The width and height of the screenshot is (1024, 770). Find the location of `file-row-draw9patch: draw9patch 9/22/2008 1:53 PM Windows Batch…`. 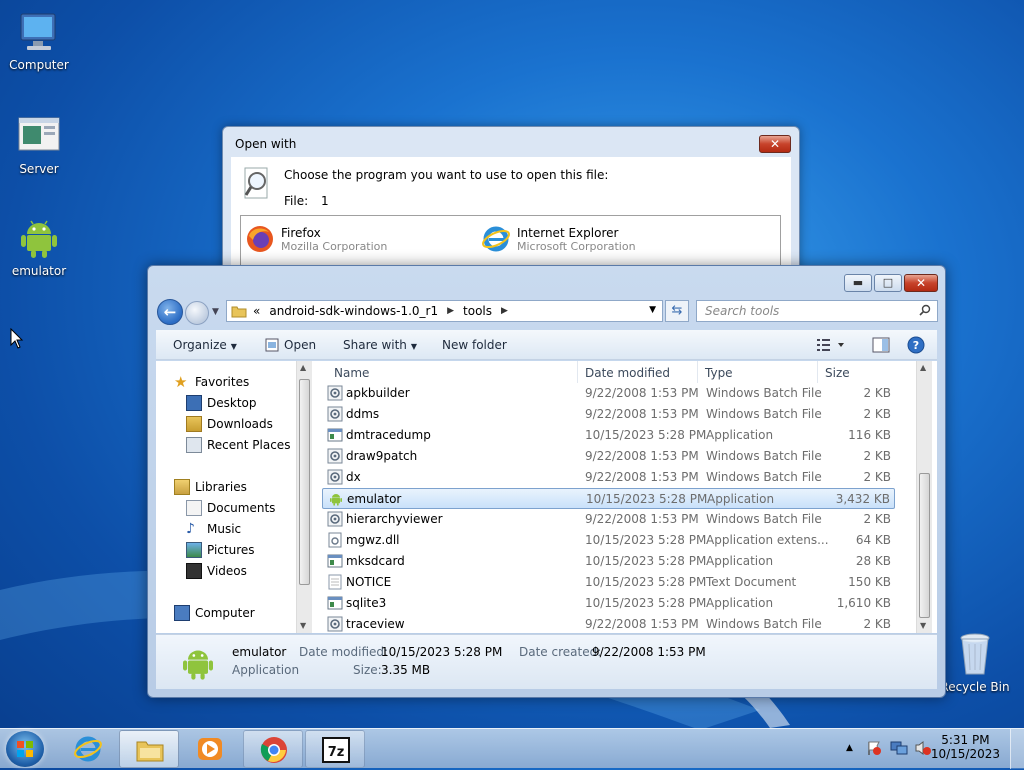

file-row-draw9patch: draw9patch 9/22/2008 1:53 PM Windows Batch… is located at coordinates (608, 456).